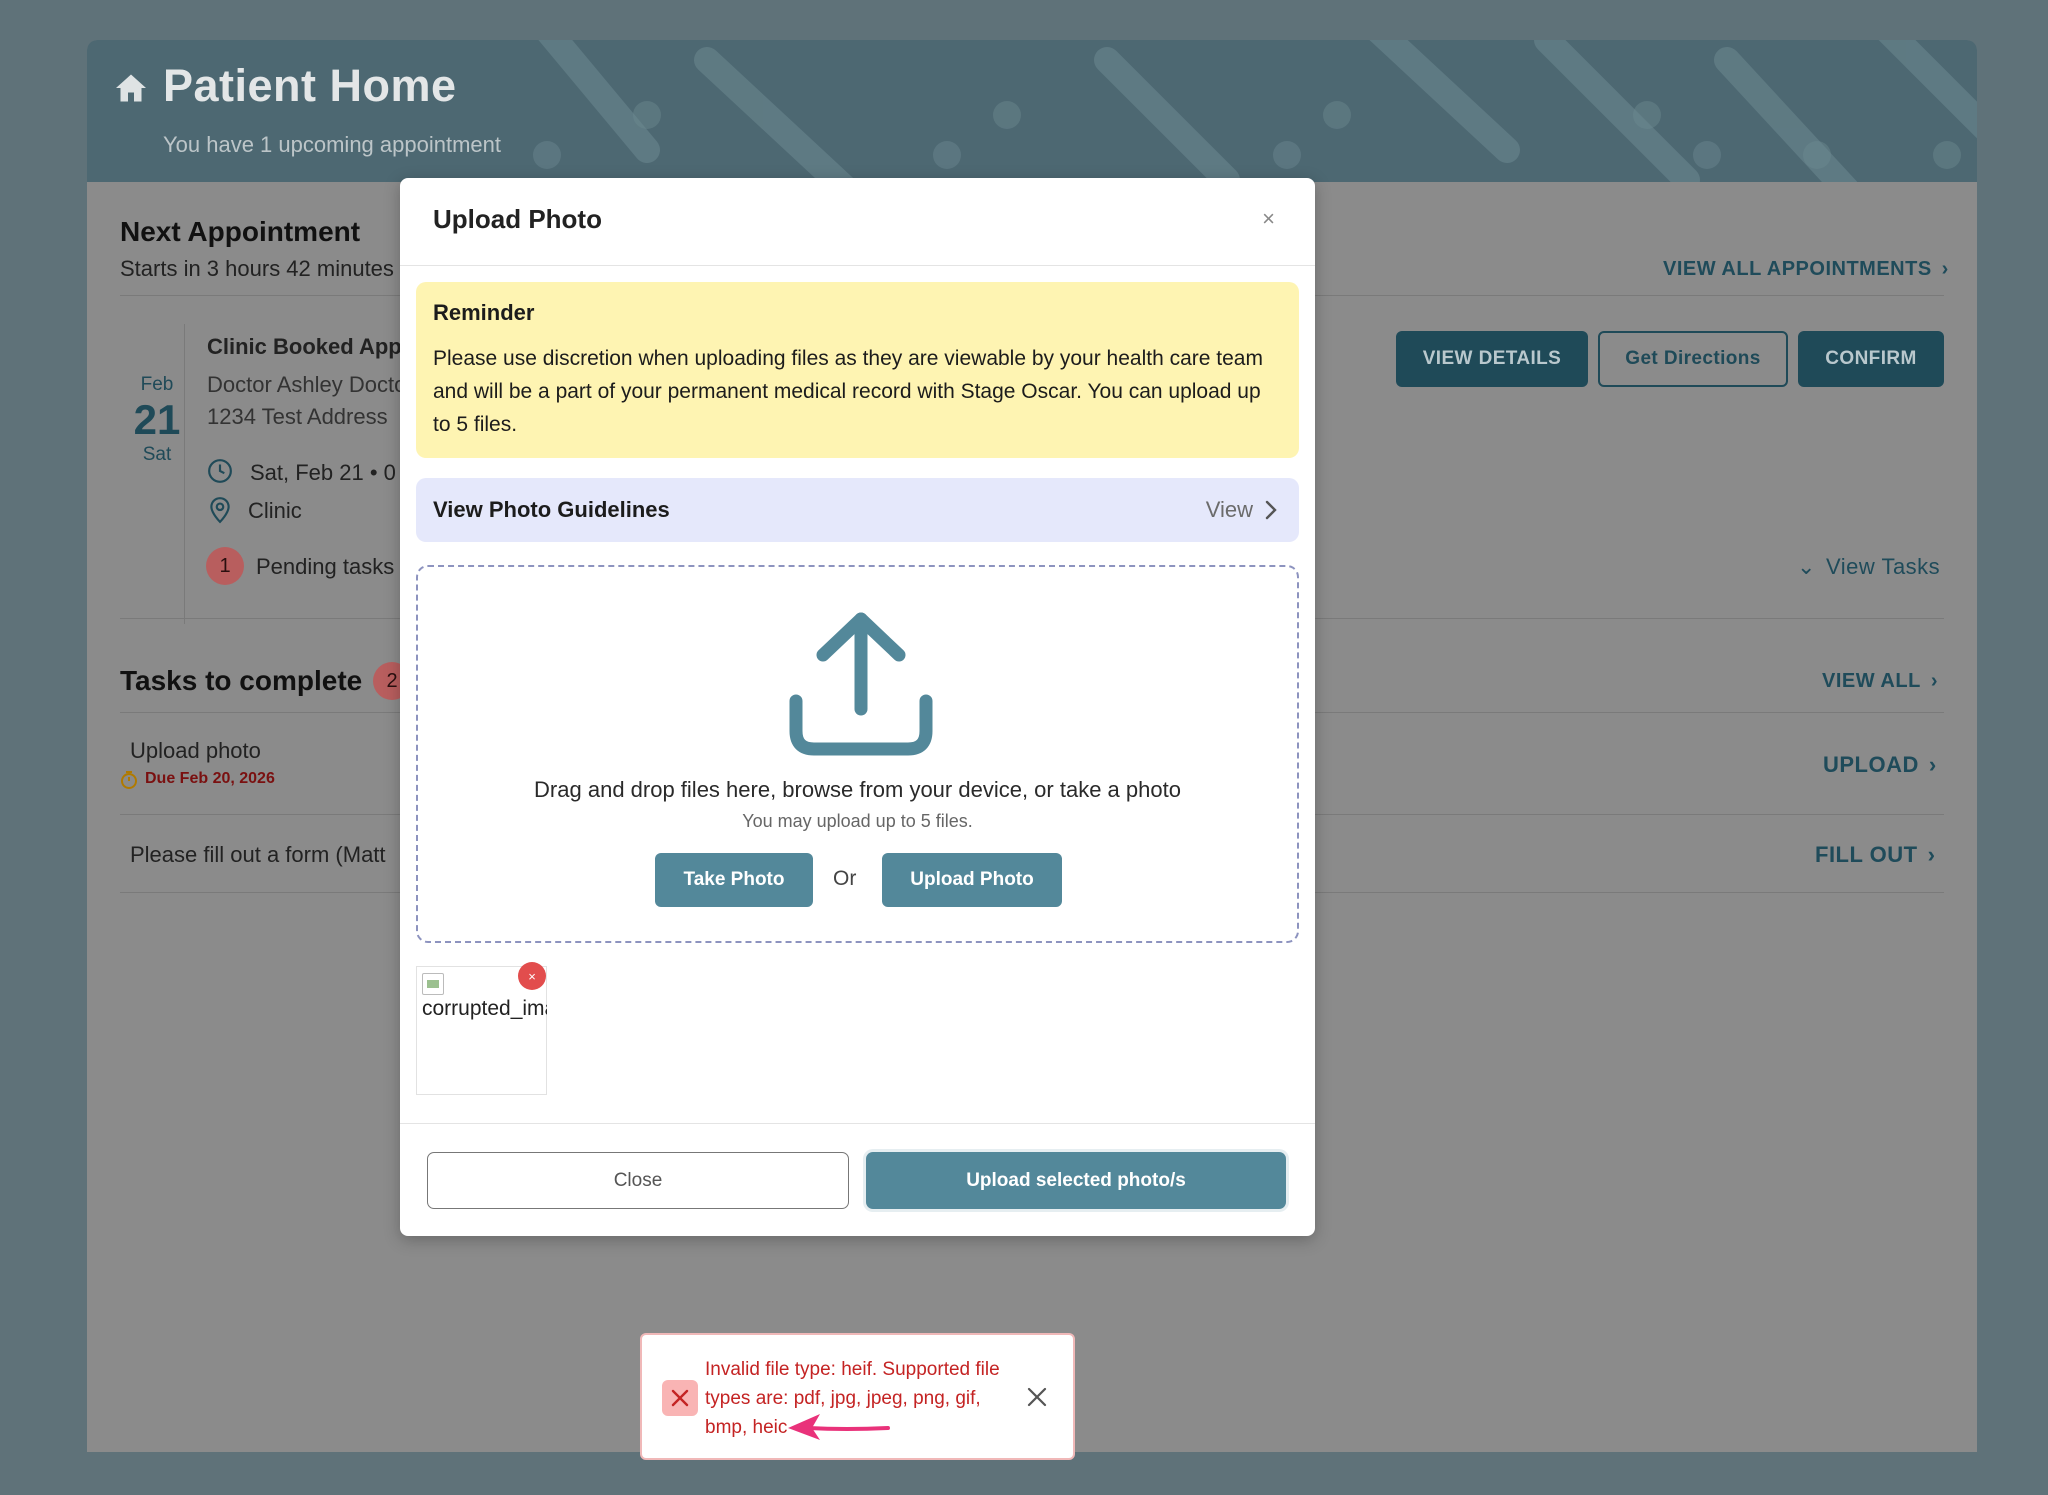 This screenshot has width=2048, height=1495. What do you see at coordinates (1871, 764) in the screenshot?
I see `upload-task-label: UPLOAD` at bounding box center [1871, 764].